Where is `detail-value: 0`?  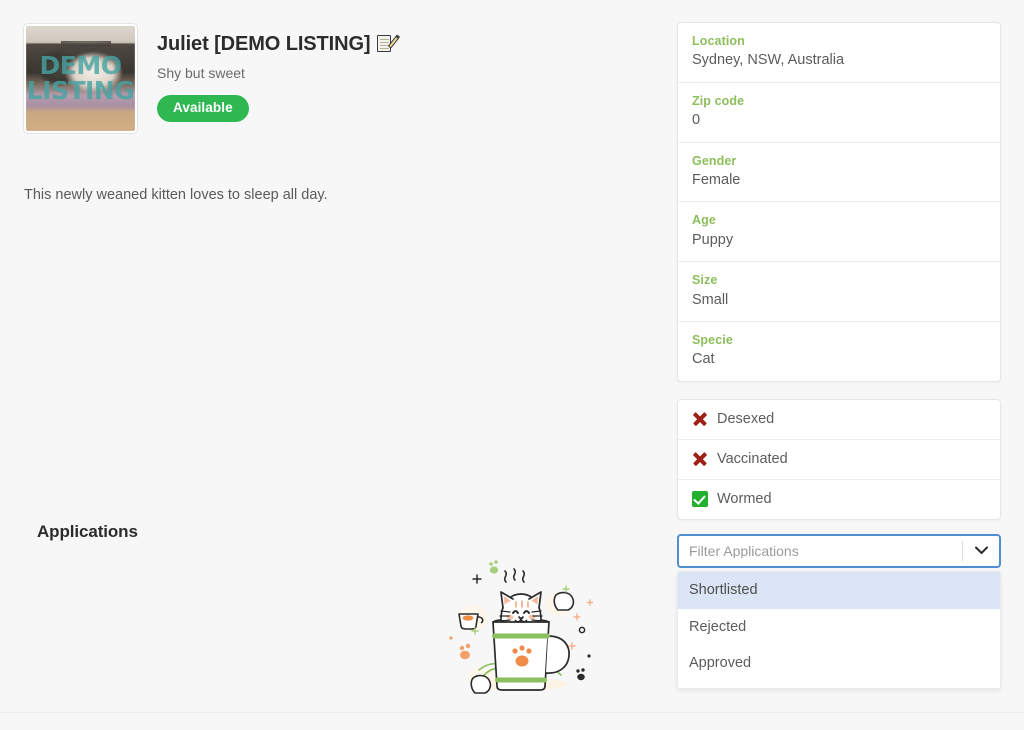
detail-value: 0 is located at coordinates (696, 120).